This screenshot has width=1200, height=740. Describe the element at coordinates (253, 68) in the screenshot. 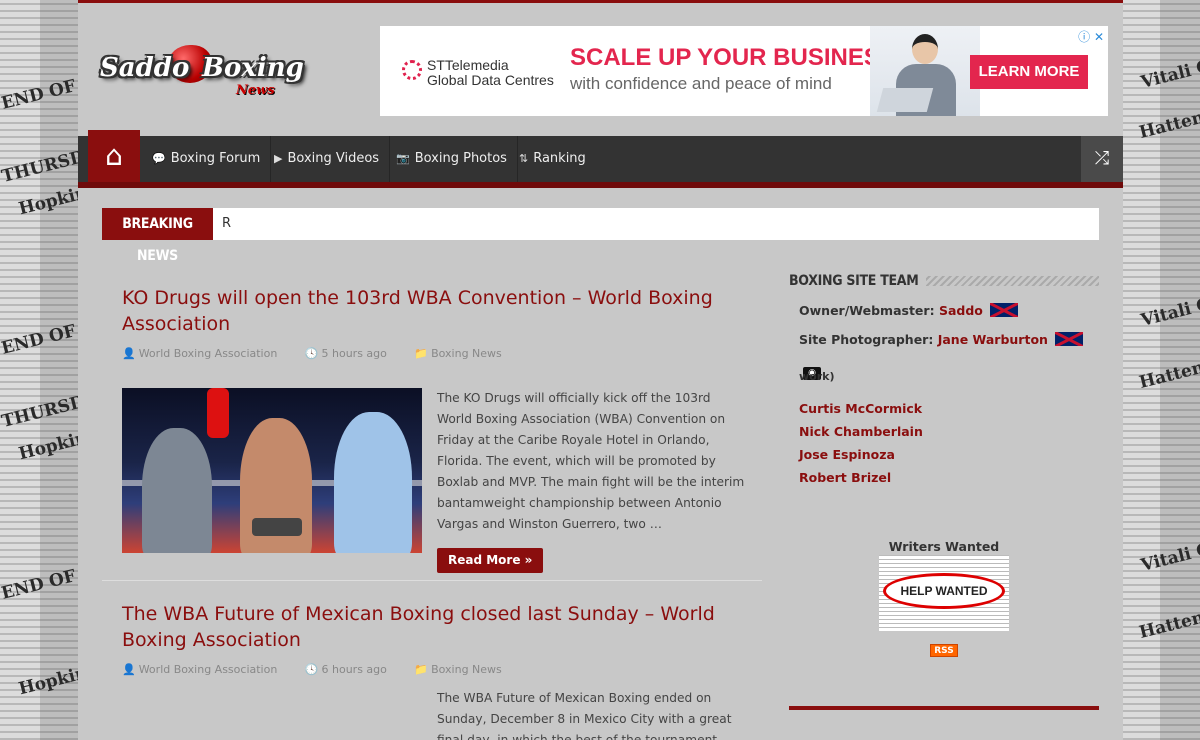

I see `logo-word-boxing: Boxing` at that location.